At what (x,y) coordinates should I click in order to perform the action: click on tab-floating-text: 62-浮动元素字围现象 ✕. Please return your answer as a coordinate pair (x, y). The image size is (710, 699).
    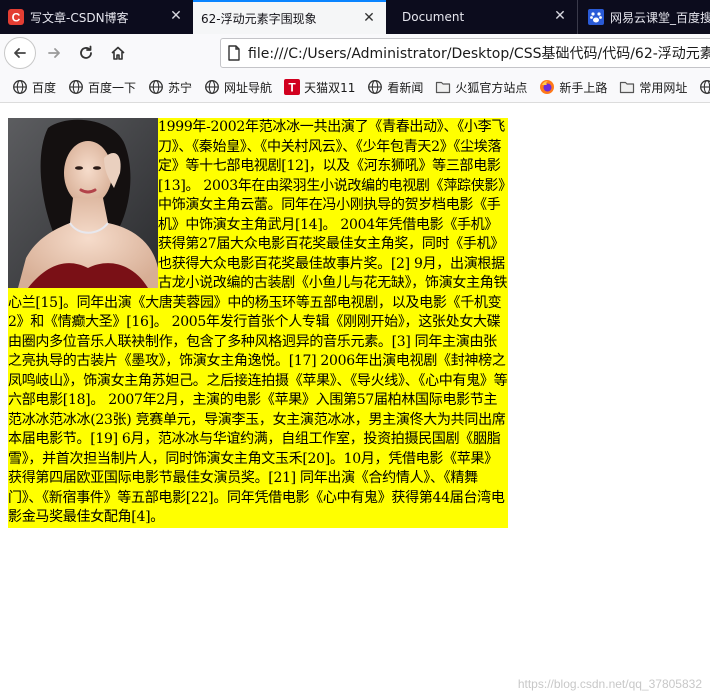
    Looking at the image, I should click on (289, 17).